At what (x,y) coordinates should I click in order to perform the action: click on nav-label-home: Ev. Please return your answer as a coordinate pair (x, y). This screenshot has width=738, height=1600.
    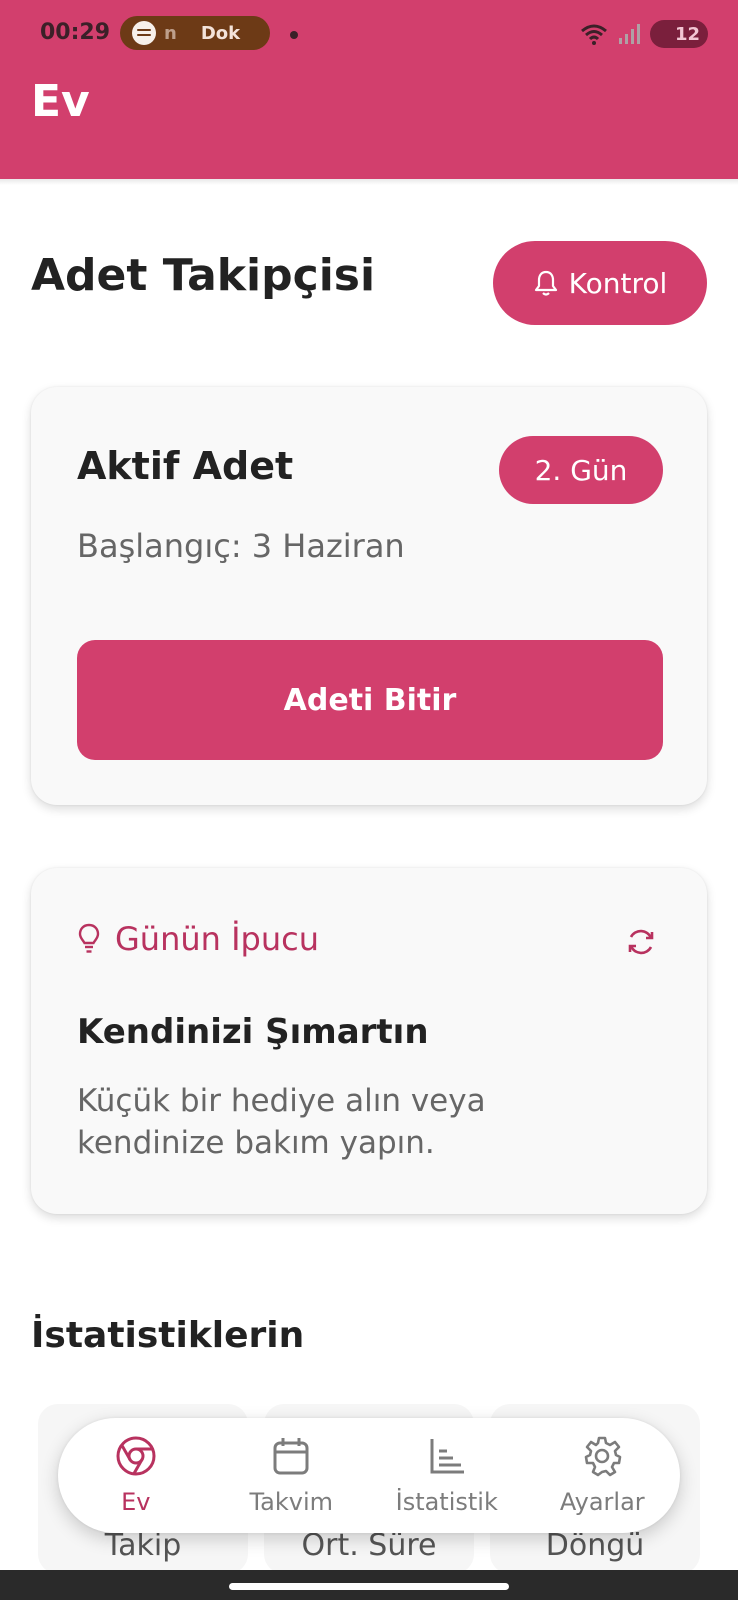
    Looking at the image, I should click on (136, 1502).